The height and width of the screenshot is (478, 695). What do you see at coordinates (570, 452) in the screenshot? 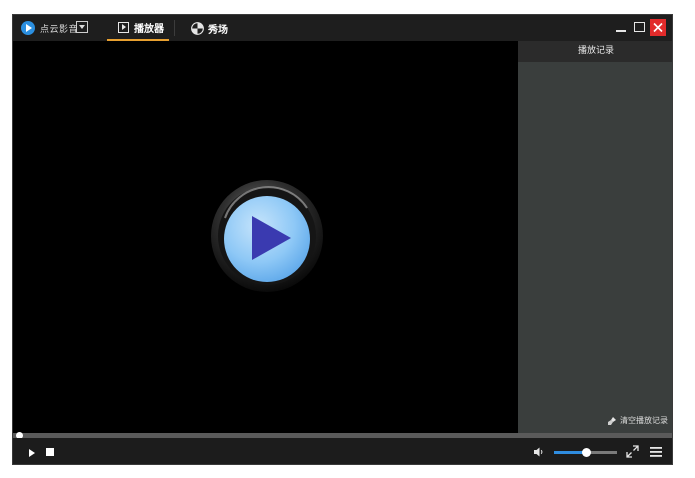
I see `volume-fill` at bounding box center [570, 452].